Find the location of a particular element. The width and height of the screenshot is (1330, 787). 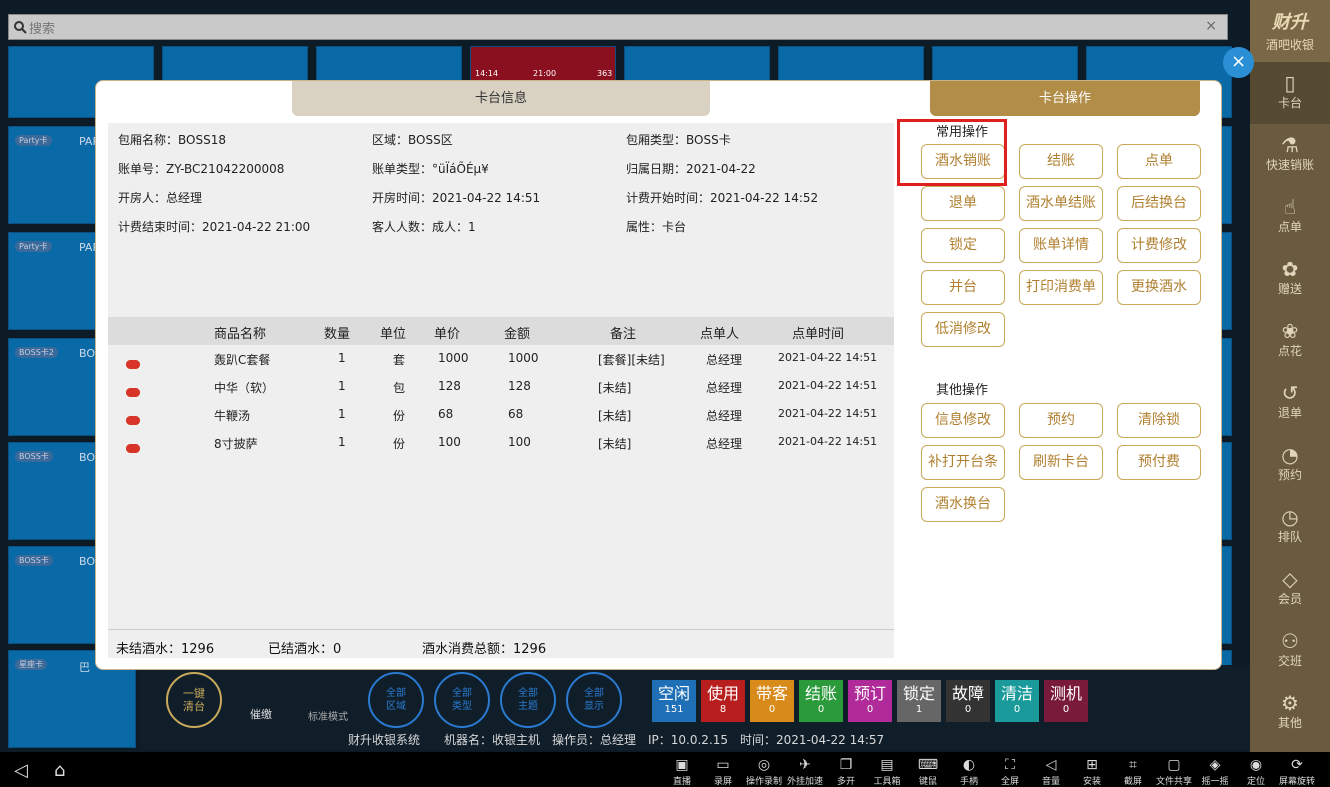

op-button: 打印消费单 is located at coordinates (1061, 287).